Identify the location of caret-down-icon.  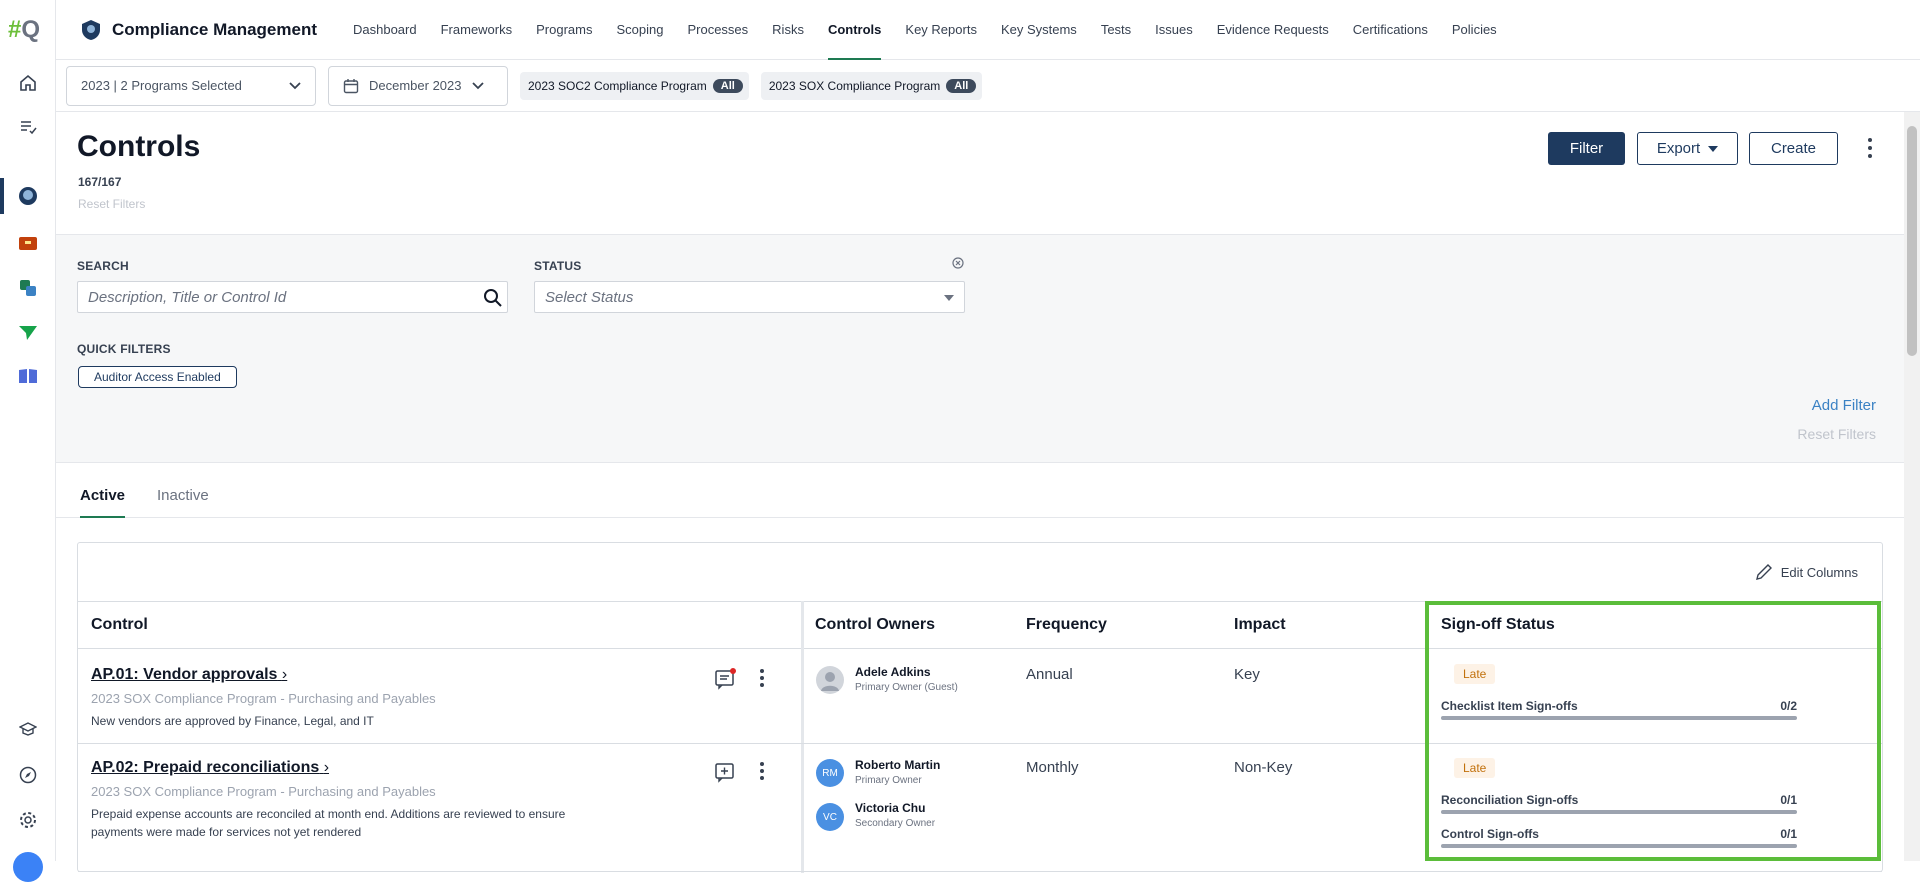
(949, 298).